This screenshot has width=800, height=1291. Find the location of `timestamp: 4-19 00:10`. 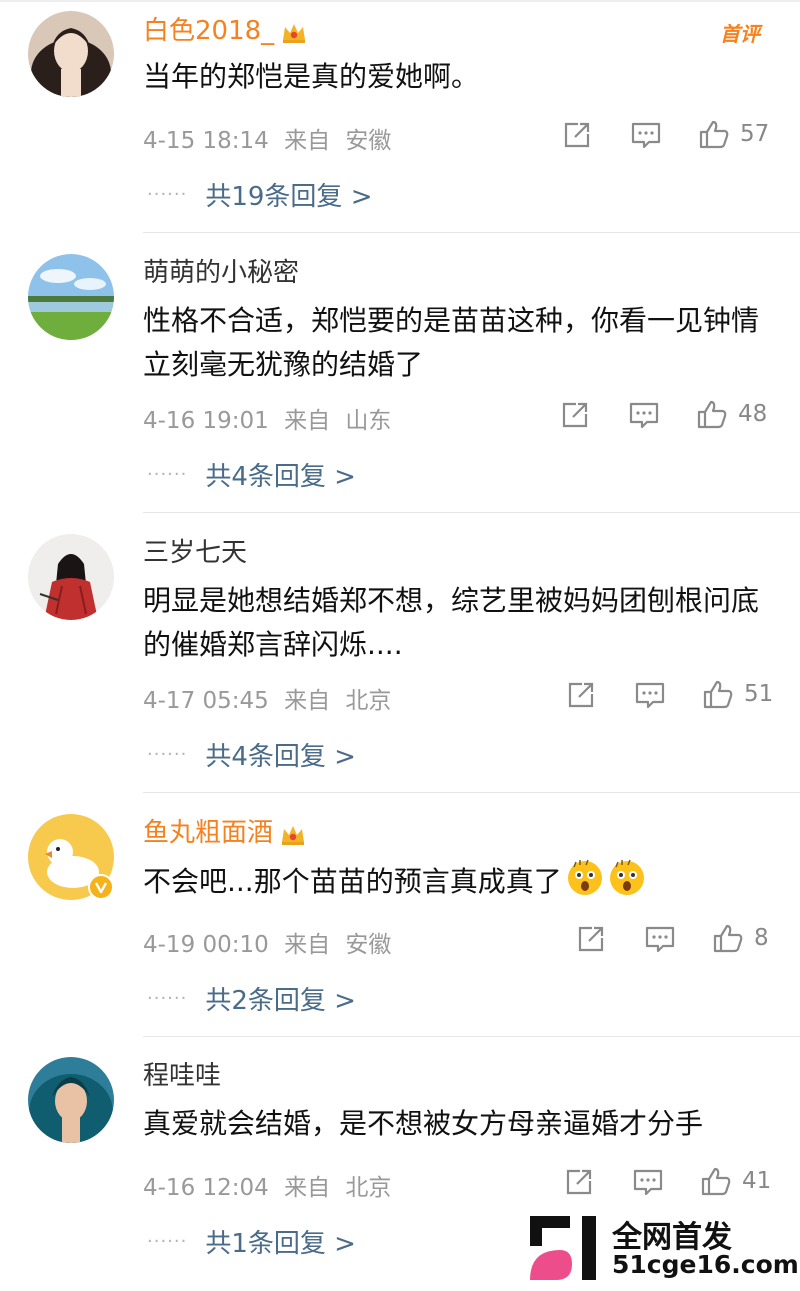

timestamp: 4-19 00:10 is located at coordinates (206, 945).